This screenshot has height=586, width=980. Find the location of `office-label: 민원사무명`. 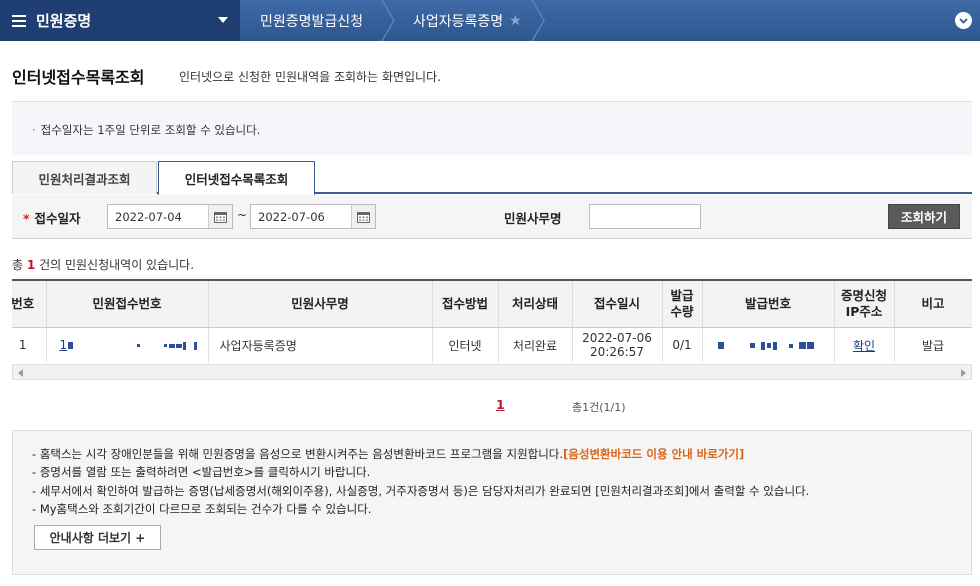

office-label: 민원사무명 is located at coordinates (533, 218).